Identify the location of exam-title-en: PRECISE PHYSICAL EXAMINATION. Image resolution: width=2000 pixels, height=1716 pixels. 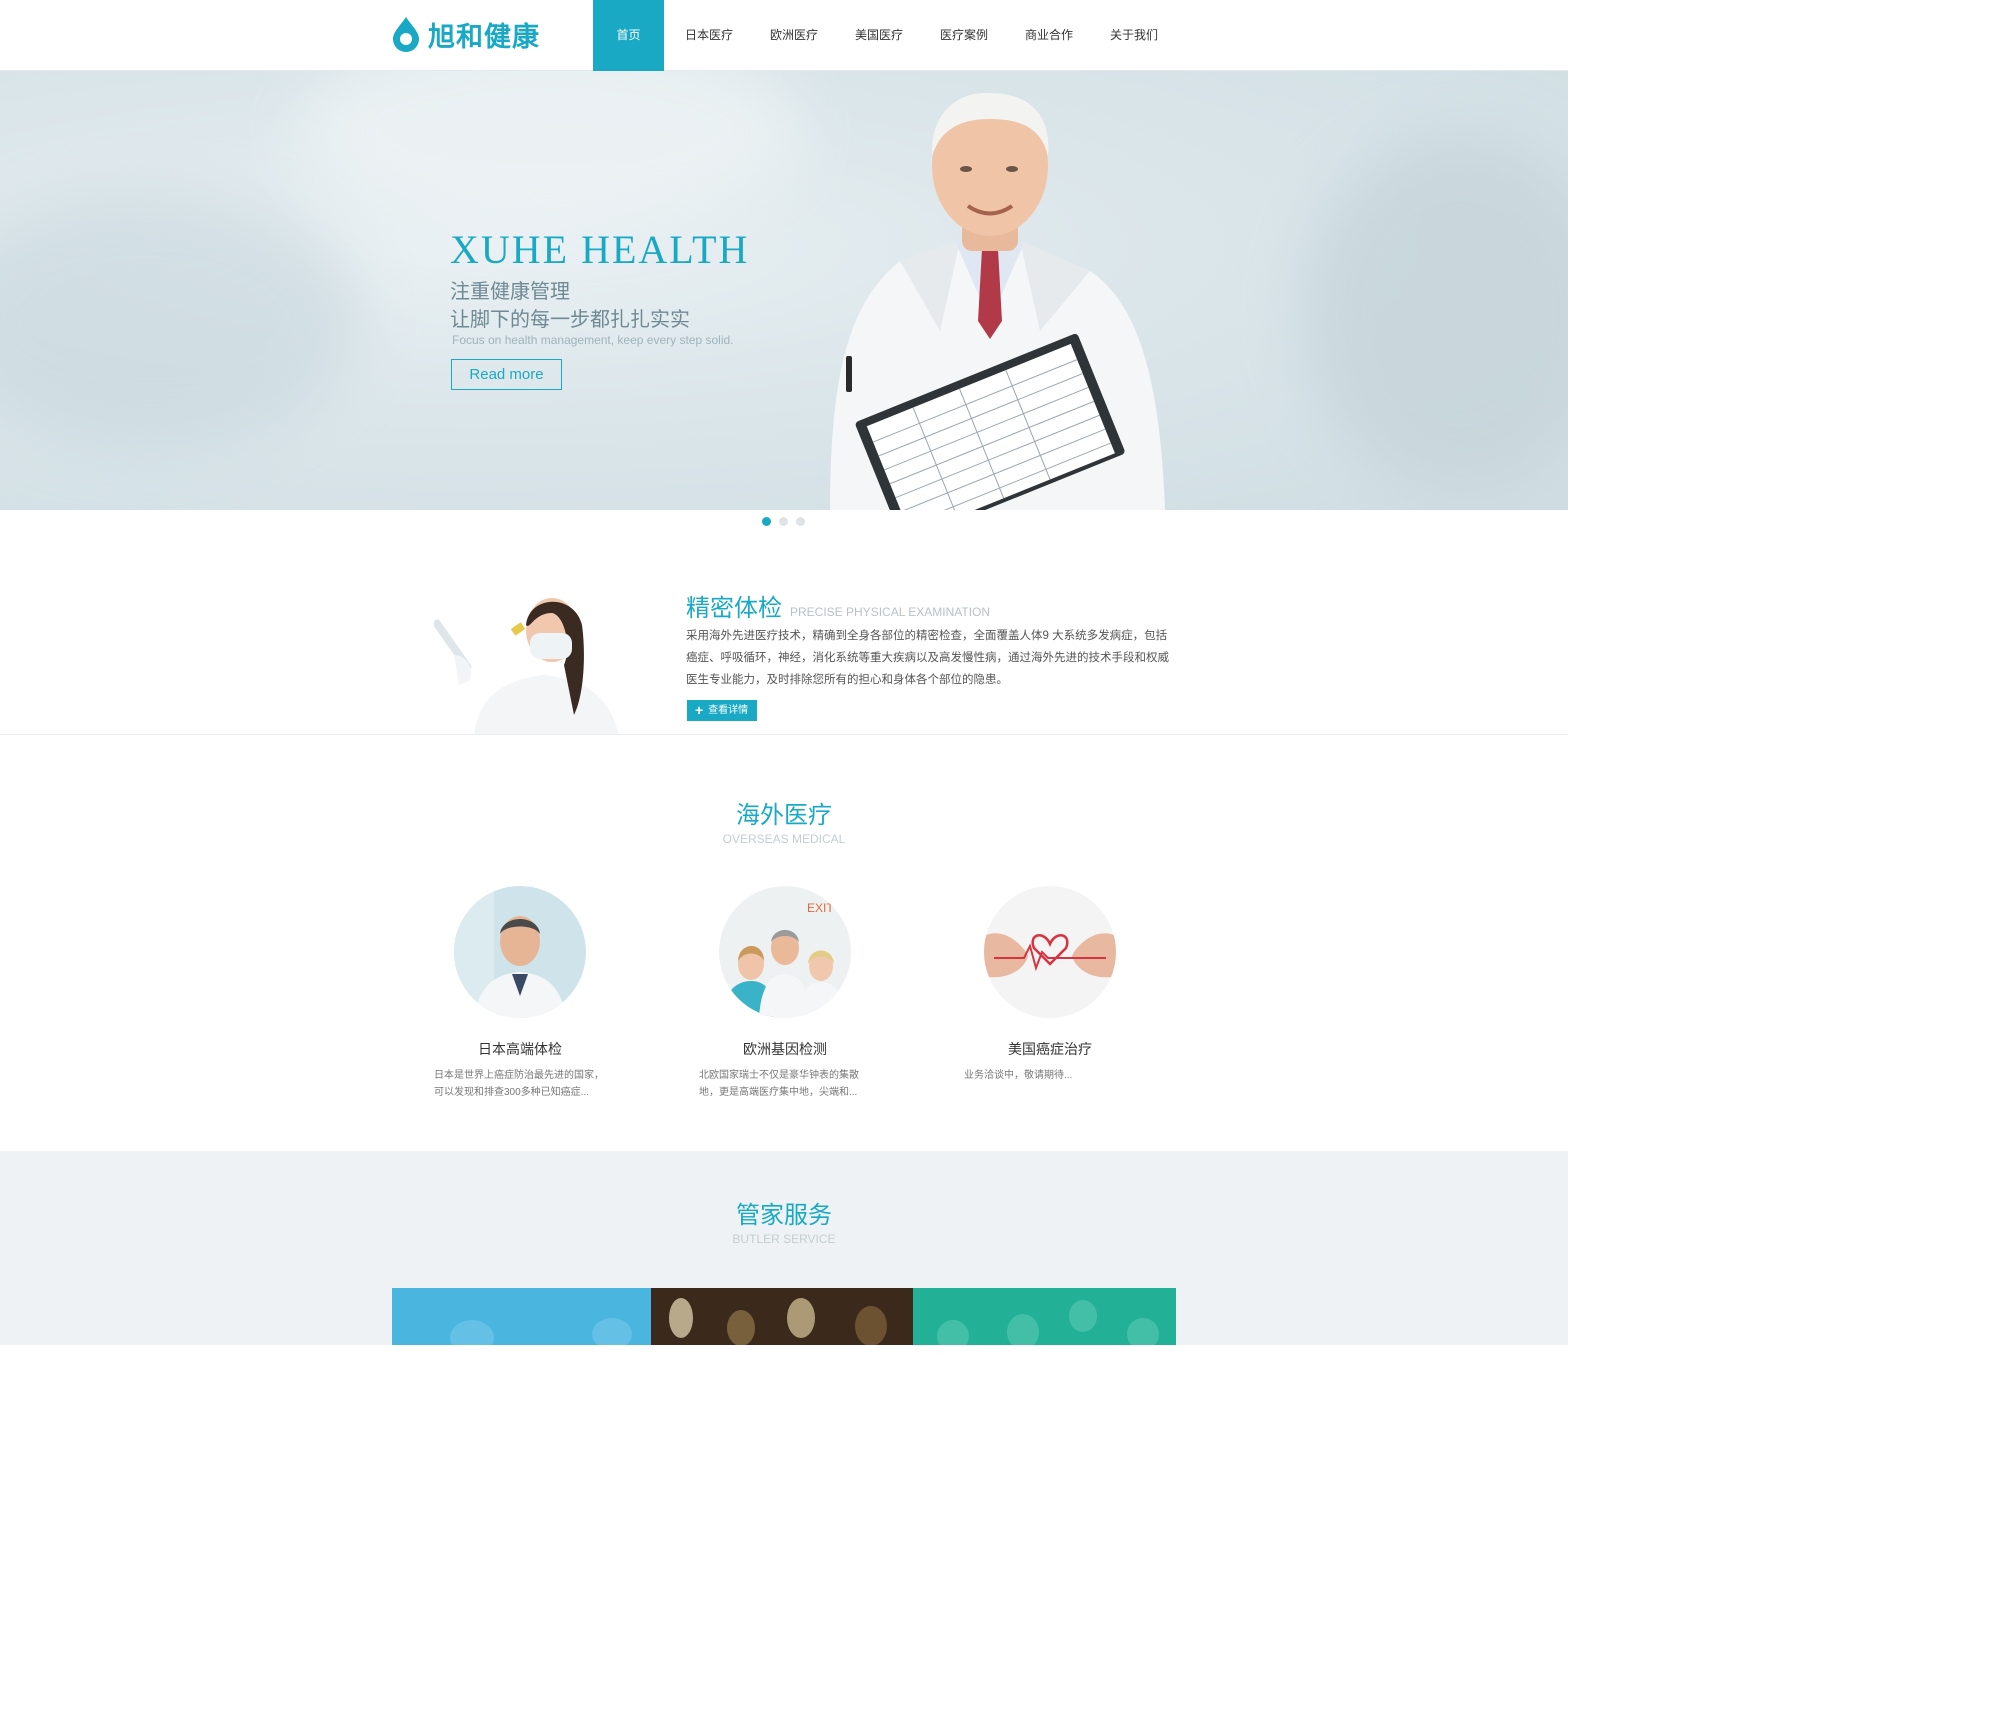
(890, 612).